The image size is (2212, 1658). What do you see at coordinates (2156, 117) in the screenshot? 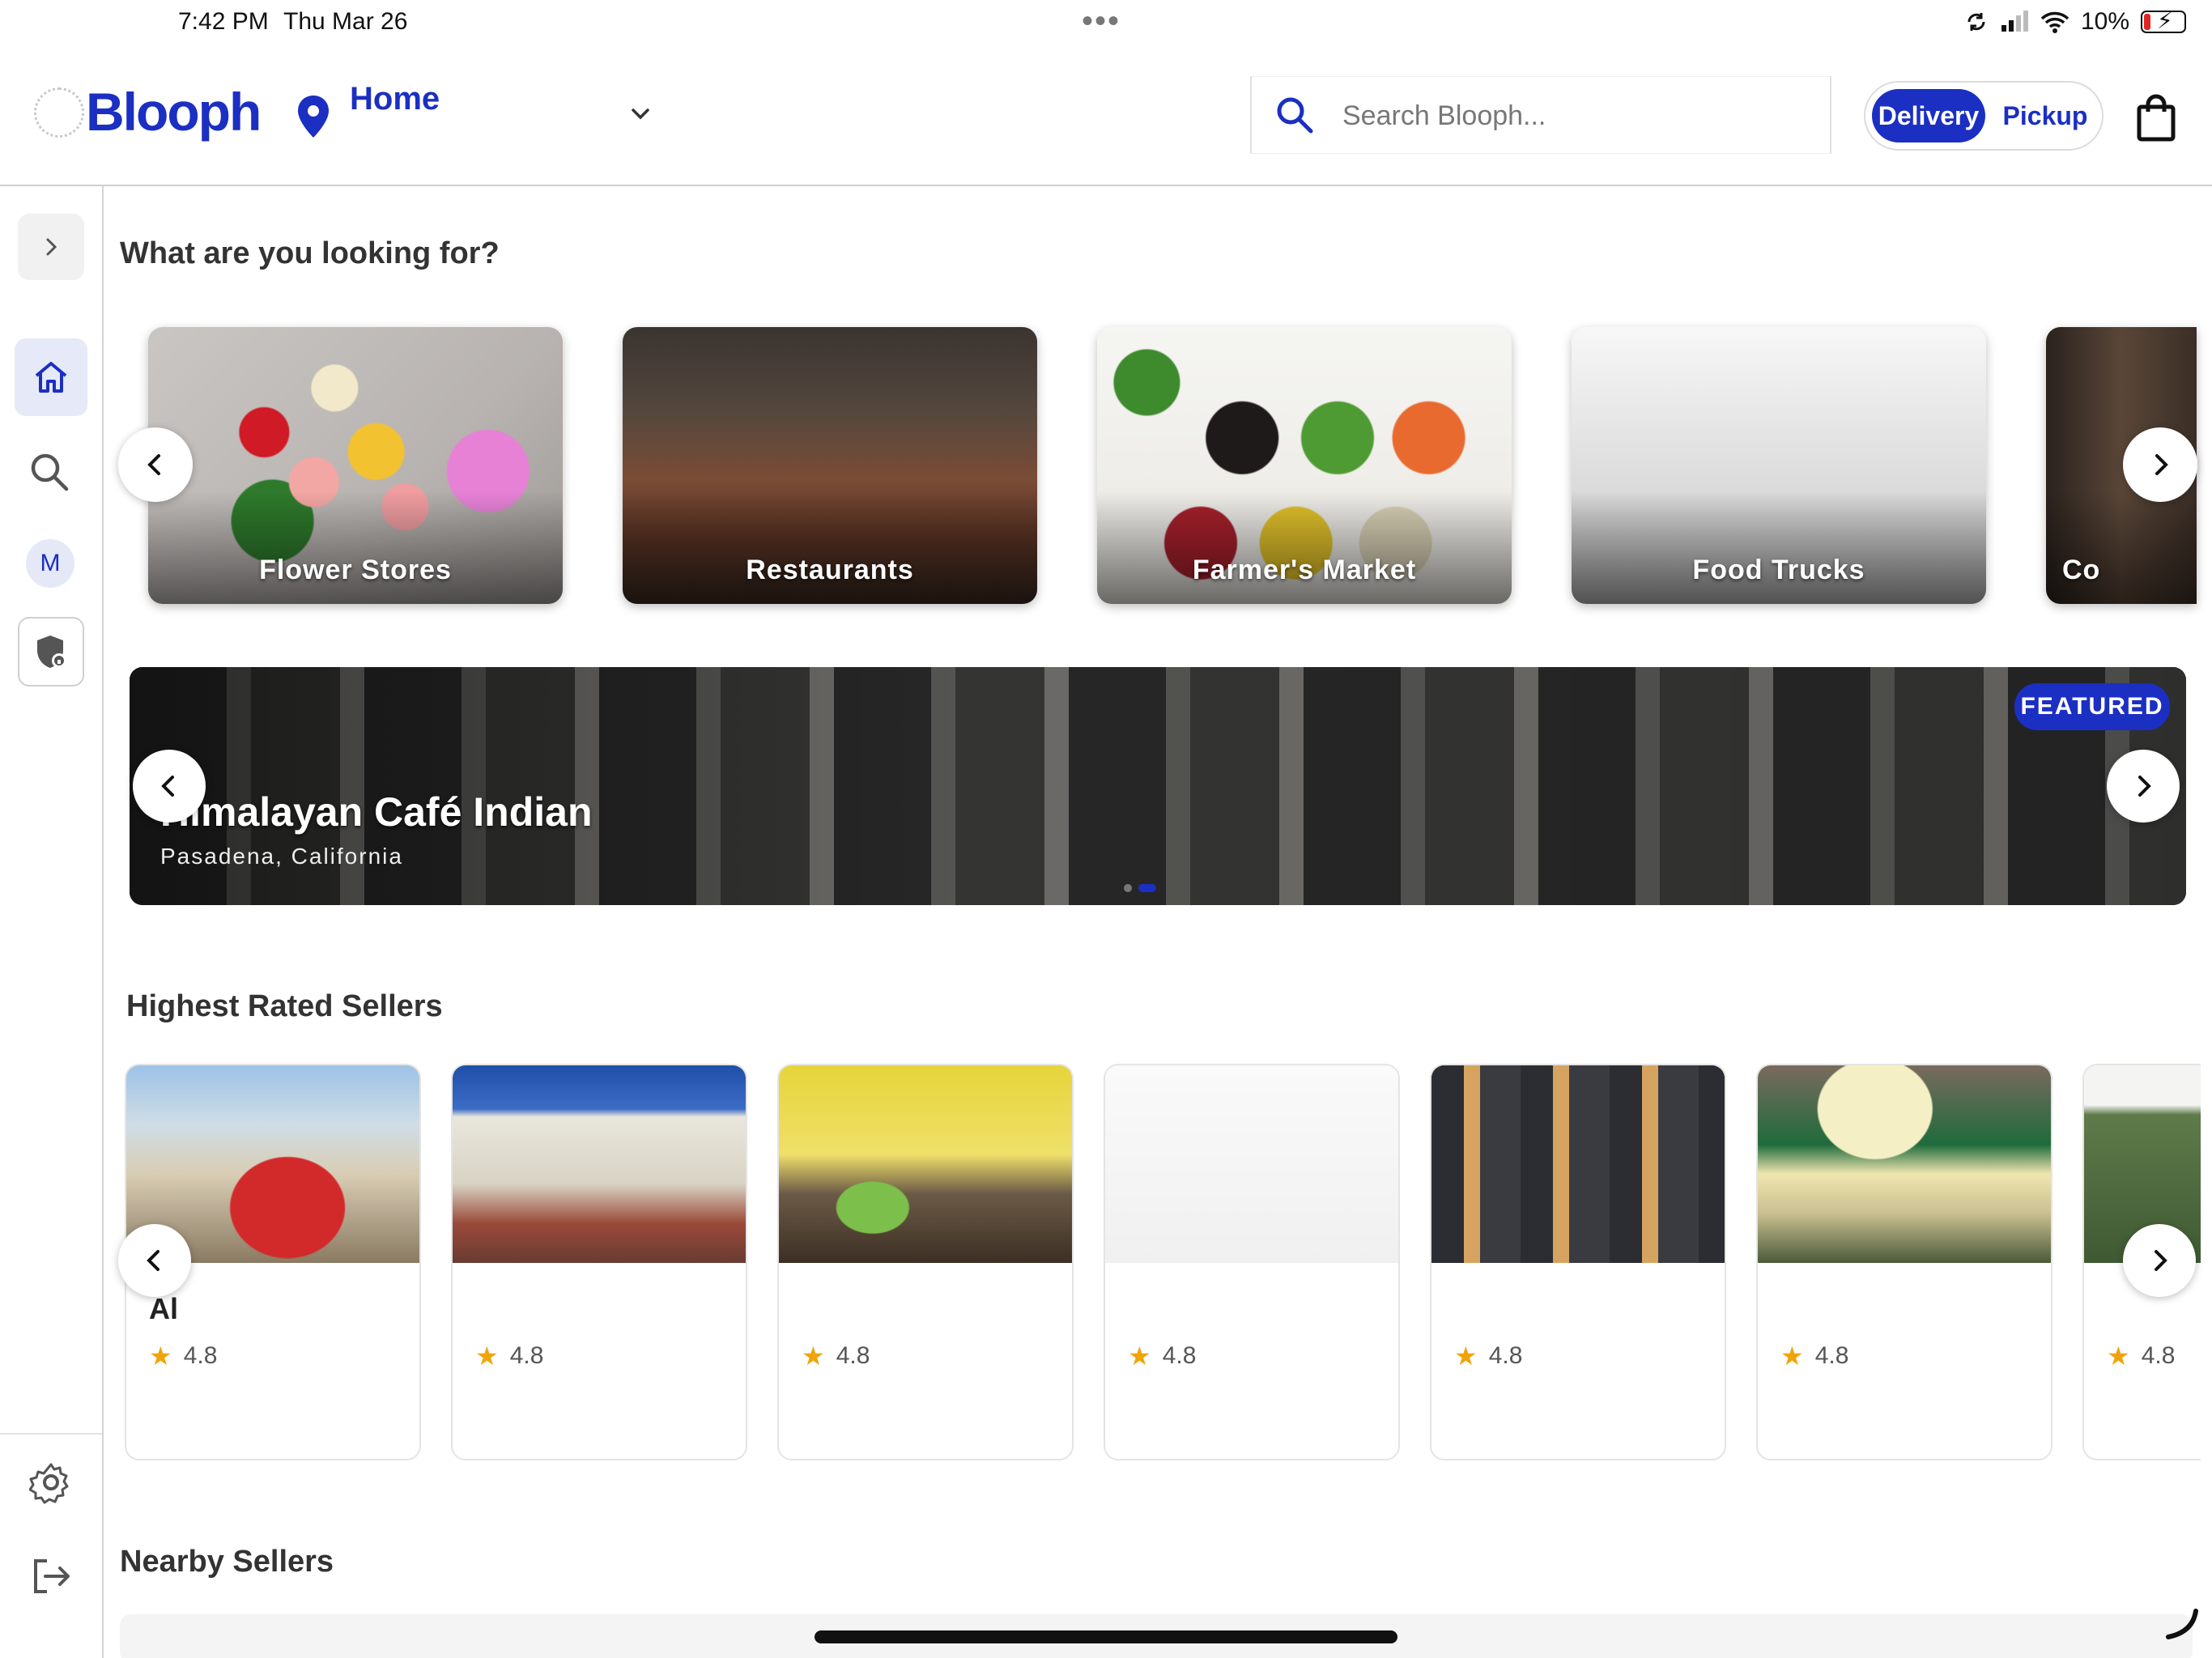
I see `shopping-bag-icon` at bounding box center [2156, 117].